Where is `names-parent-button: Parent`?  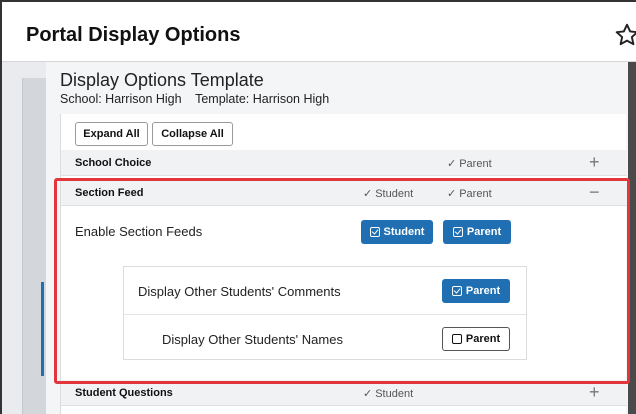
names-parent-button: Parent is located at coordinates (476, 339).